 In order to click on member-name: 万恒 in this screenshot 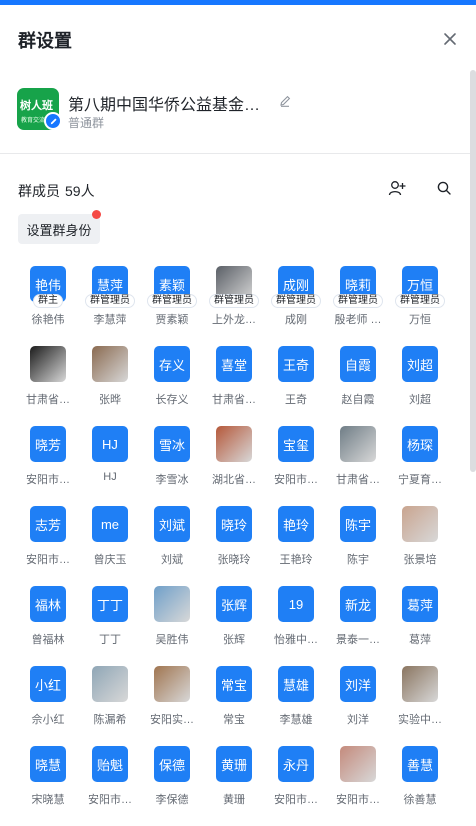, I will do `click(420, 320)`.